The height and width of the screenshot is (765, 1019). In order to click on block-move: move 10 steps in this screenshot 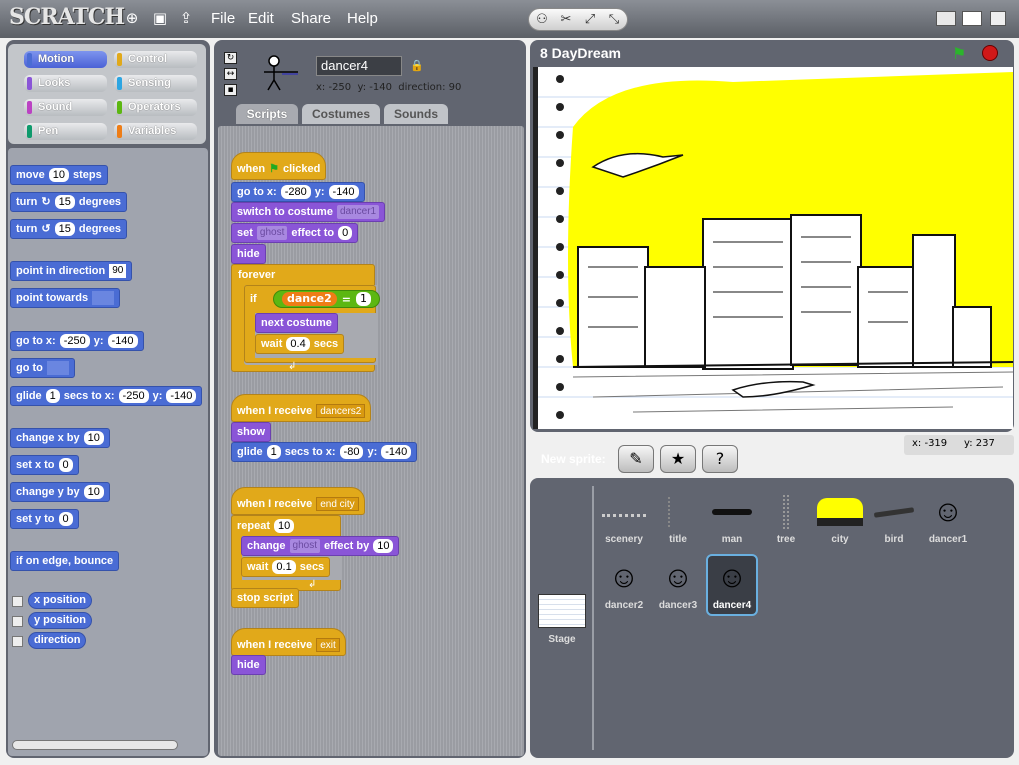, I will do `click(59, 175)`.